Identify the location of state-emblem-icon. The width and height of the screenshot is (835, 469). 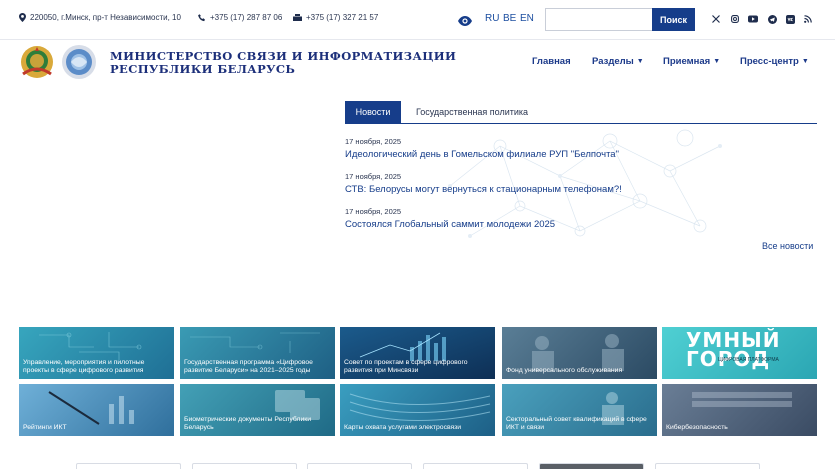
(37, 62).